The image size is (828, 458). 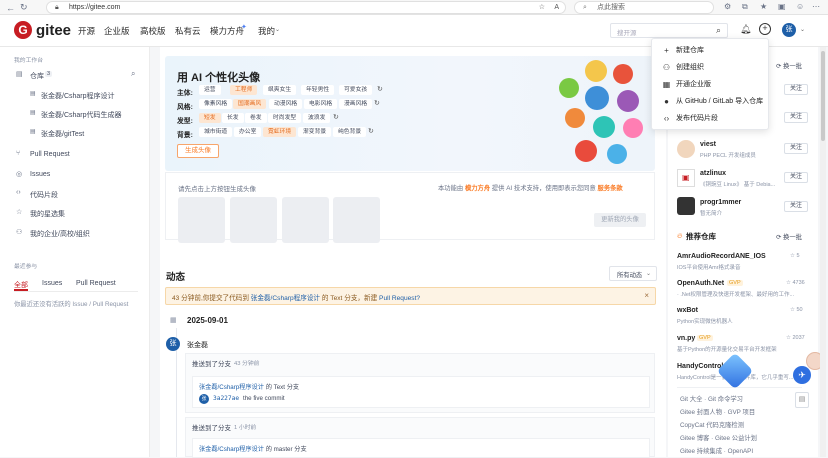 What do you see at coordinates (633, 273) in the screenshot?
I see `feed-filter-select: 所有动态 ⌄` at bounding box center [633, 273].